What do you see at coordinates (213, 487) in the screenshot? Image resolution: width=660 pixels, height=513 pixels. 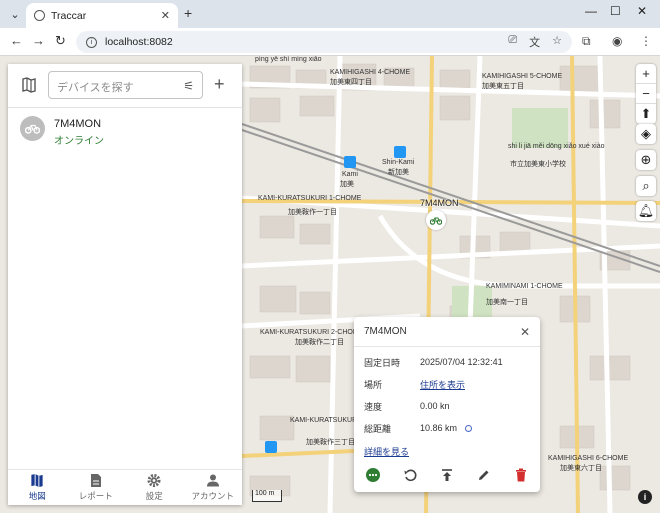 I see `nav-account: アカウント` at bounding box center [213, 487].